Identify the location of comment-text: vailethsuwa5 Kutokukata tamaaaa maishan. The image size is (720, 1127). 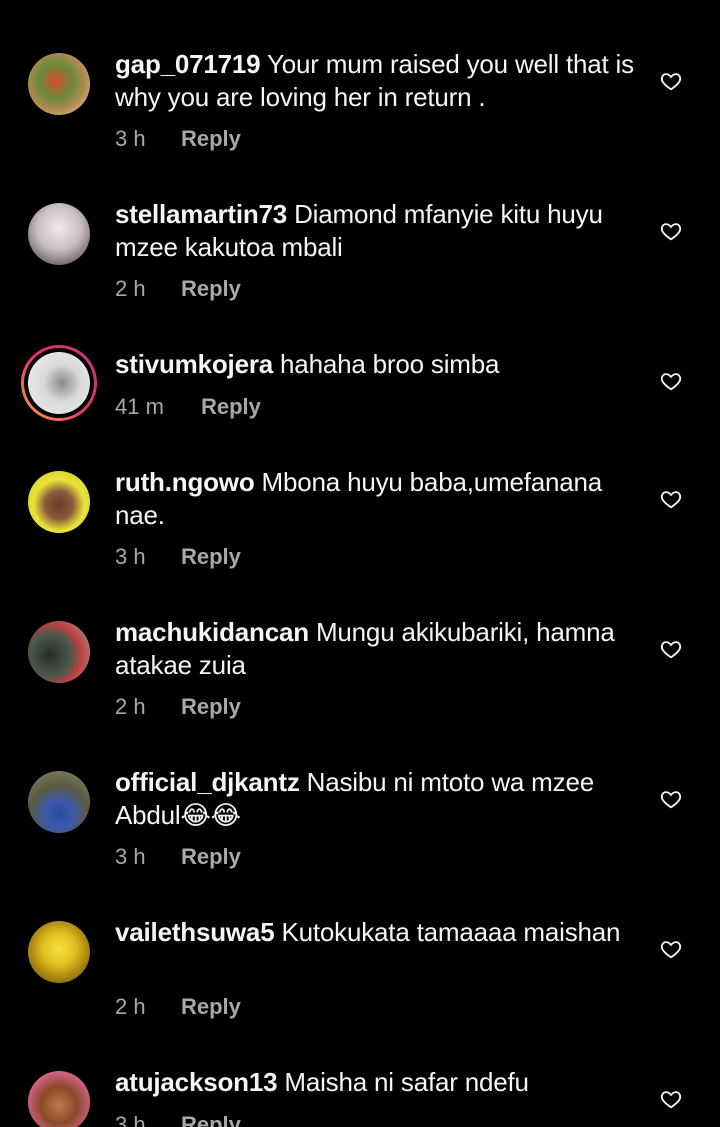
(380, 932).